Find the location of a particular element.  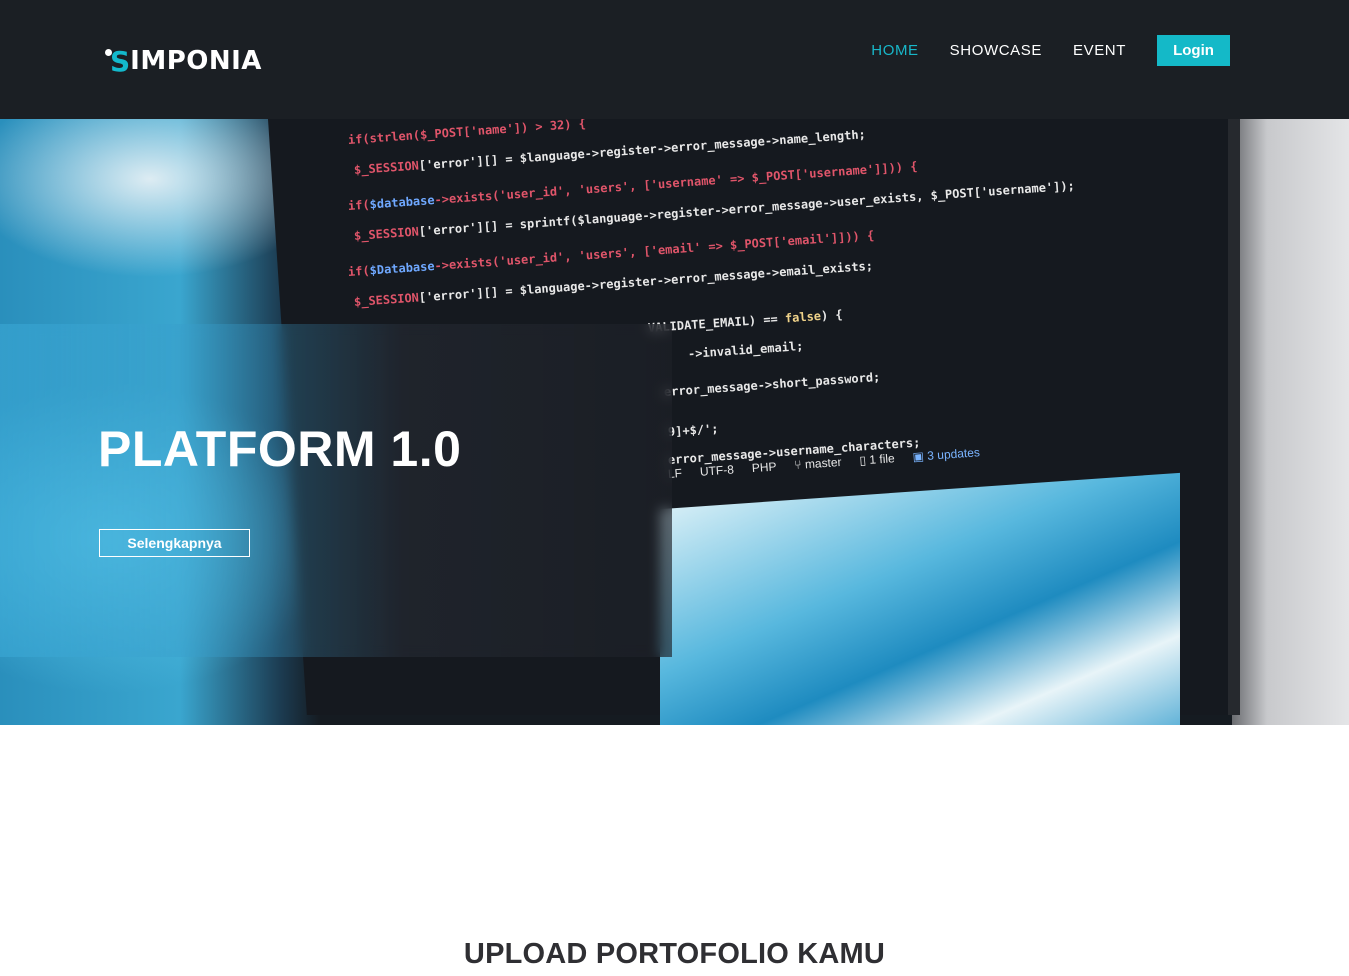

code-line: VALIDATE_EMAIL) == false) { is located at coordinates (745, 321).